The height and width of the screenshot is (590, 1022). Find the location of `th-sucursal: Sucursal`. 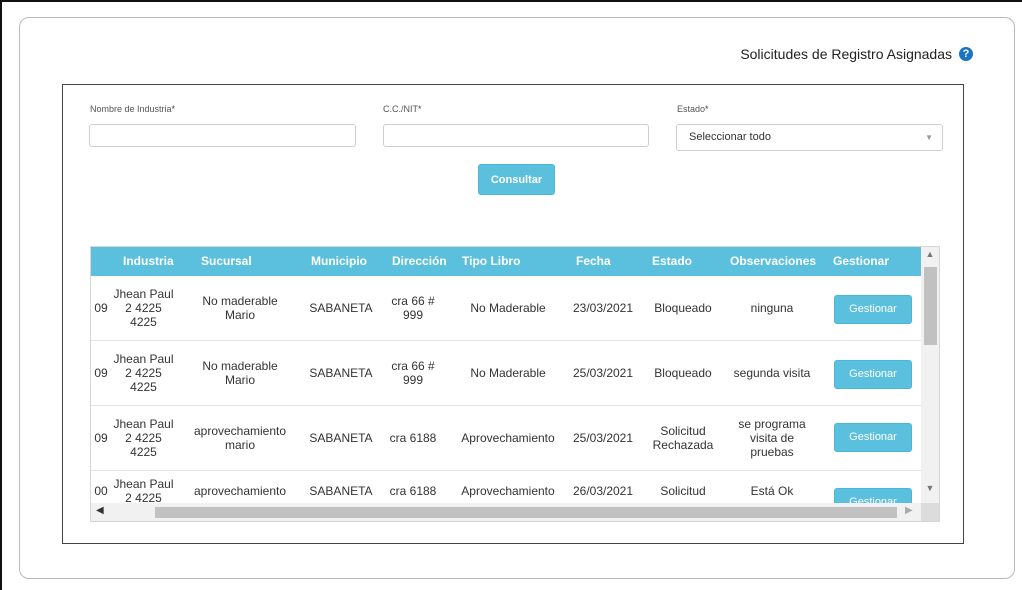

th-sucursal: Sucursal is located at coordinates (226, 261).